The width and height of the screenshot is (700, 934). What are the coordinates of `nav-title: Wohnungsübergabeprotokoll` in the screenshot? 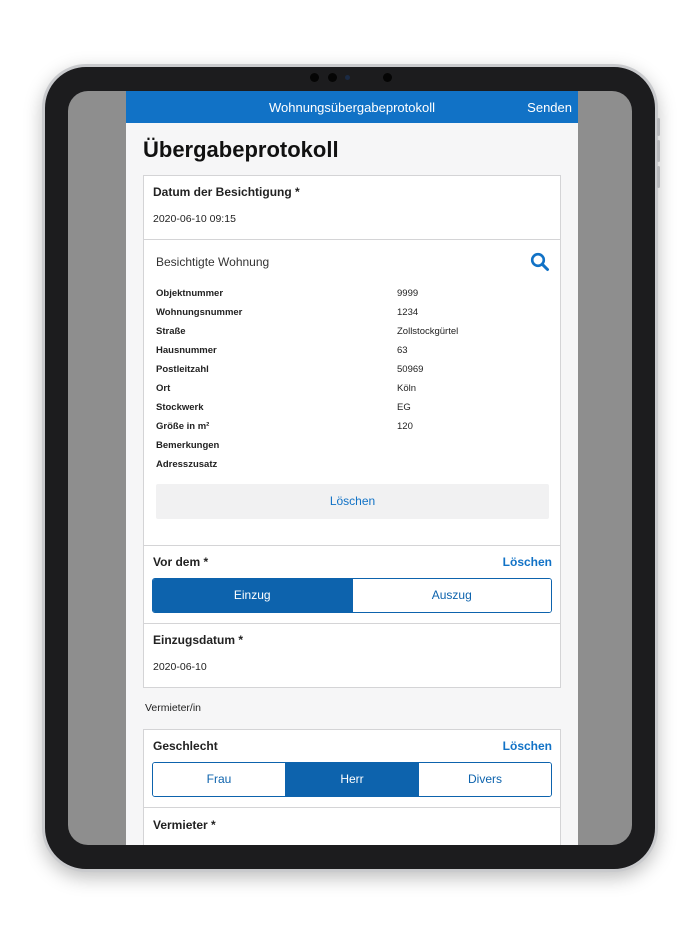 It's located at (352, 107).